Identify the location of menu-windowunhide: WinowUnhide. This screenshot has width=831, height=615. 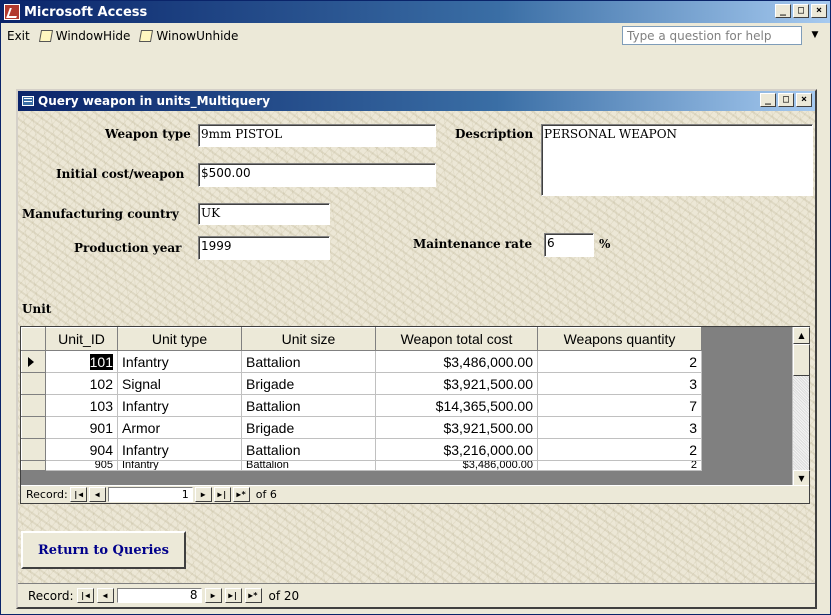
(188, 36).